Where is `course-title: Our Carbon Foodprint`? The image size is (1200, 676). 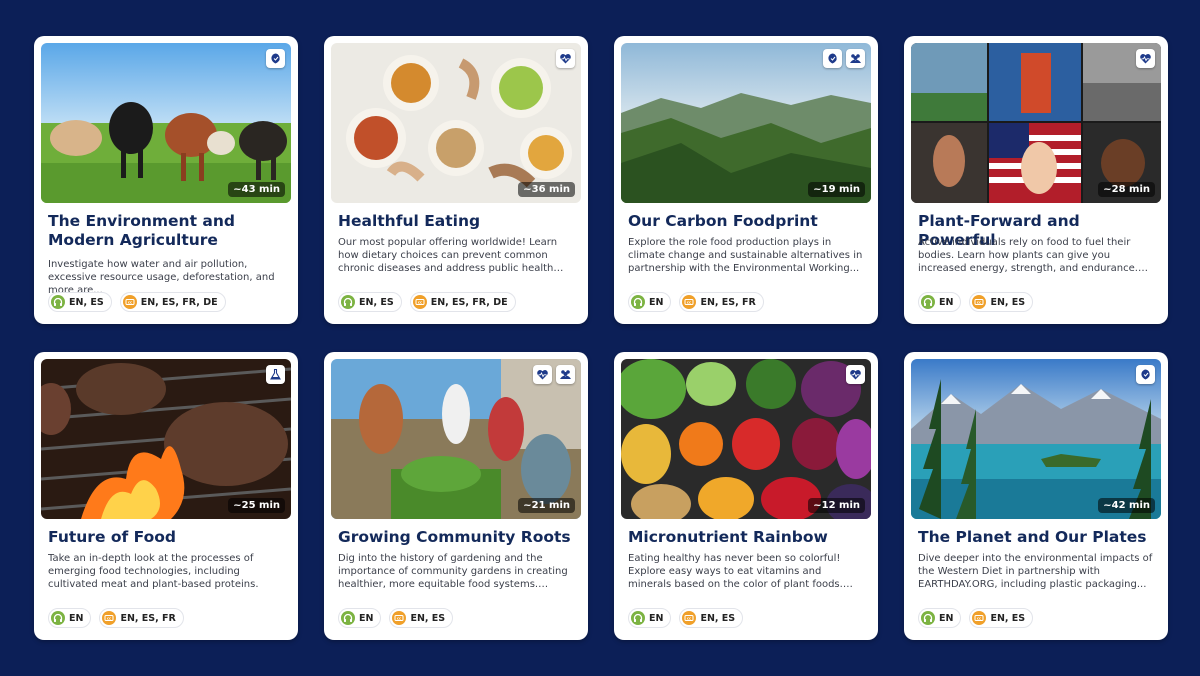
course-title: Our Carbon Foodprint is located at coordinates (747, 221).